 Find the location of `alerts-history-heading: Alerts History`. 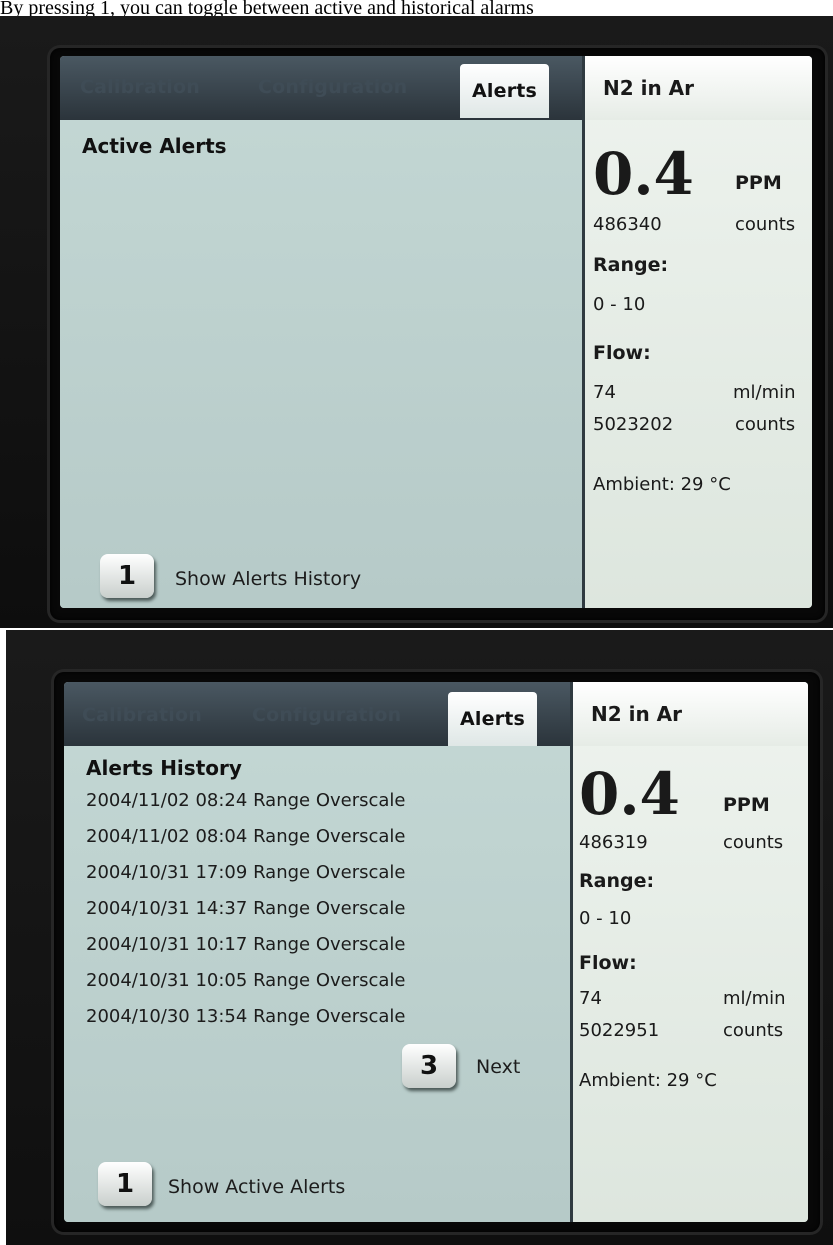

alerts-history-heading: Alerts History is located at coordinates (164, 768).